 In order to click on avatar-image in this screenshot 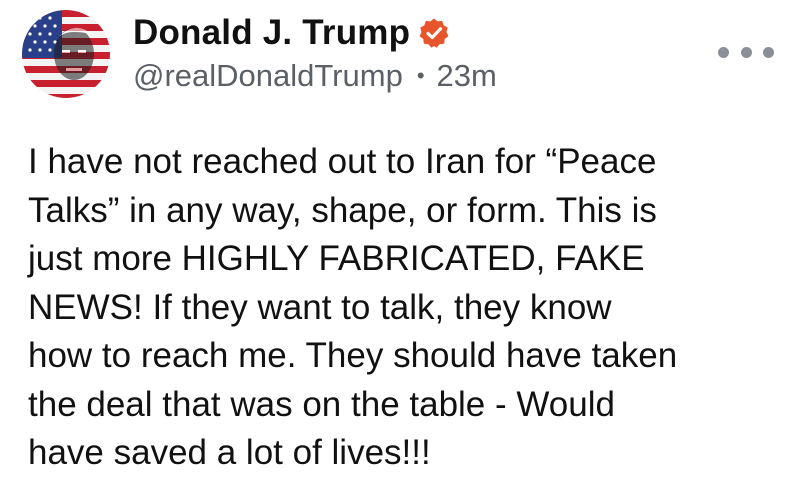, I will do `click(66, 54)`.